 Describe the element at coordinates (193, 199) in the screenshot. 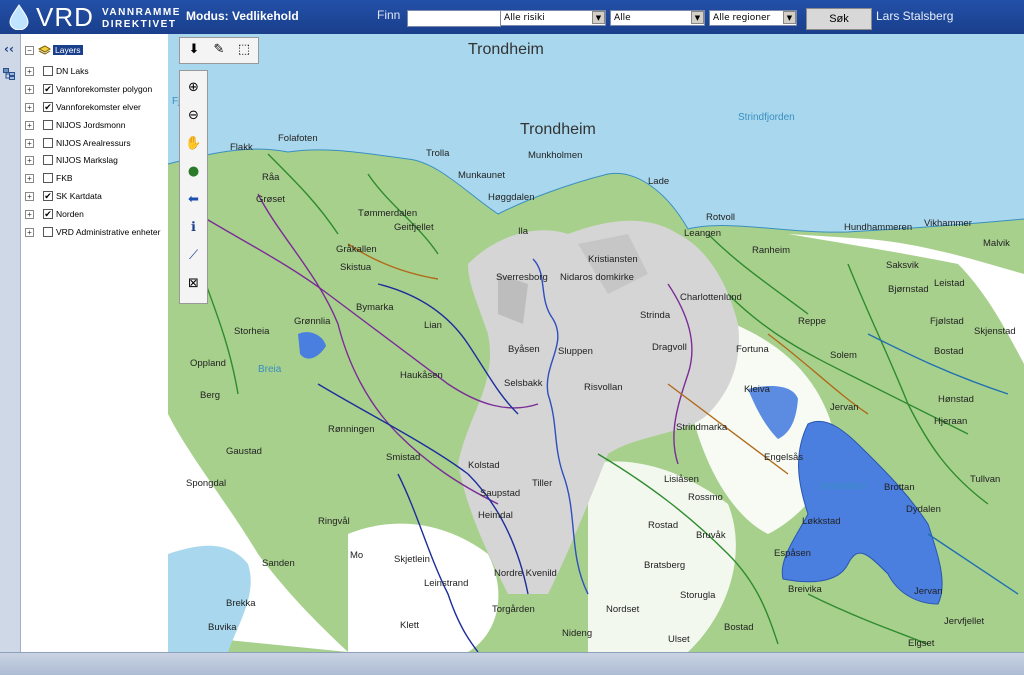

I see `back-arrow-icon: ⬅` at that location.